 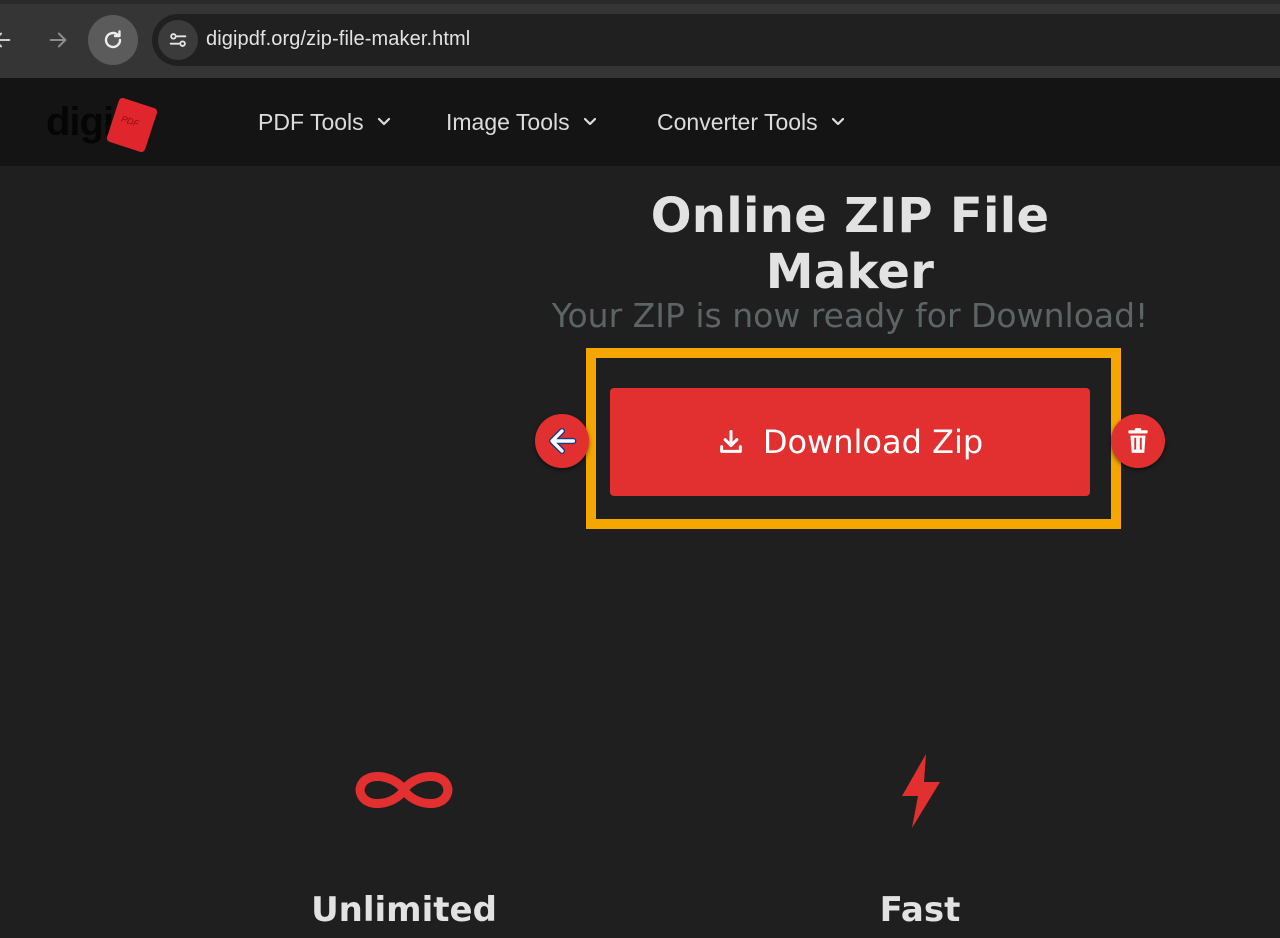 I want to click on menu-pdf-tools-label: PDF Tools, so click(x=311, y=121).